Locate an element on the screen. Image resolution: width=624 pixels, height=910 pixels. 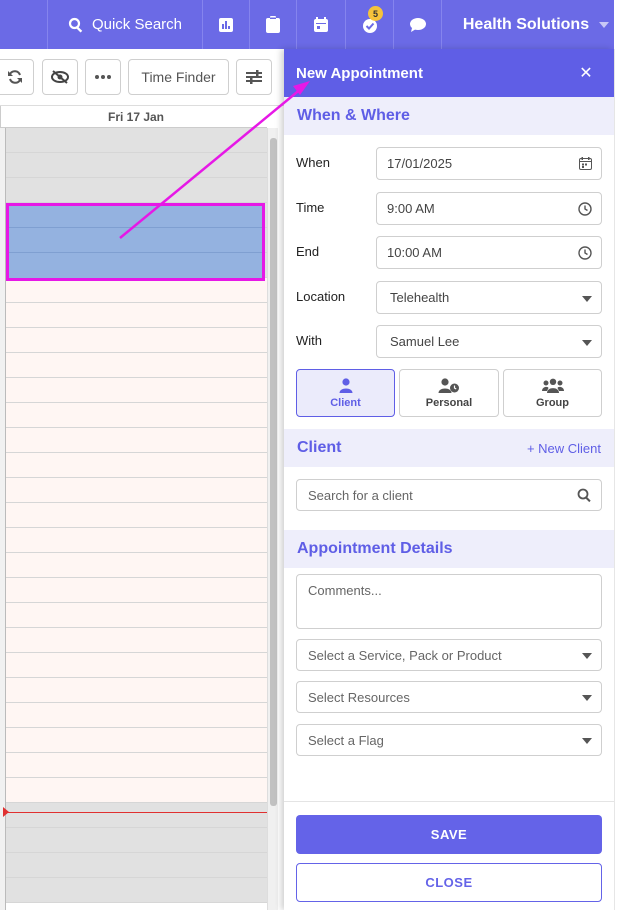
clipboard-icon is located at coordinates (273, 24).